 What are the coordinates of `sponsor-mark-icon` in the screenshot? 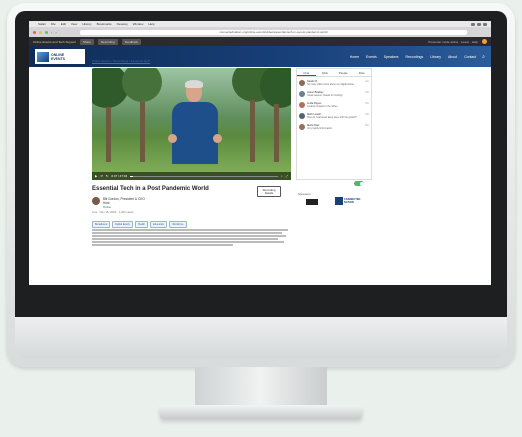 It's located at (339, 200).